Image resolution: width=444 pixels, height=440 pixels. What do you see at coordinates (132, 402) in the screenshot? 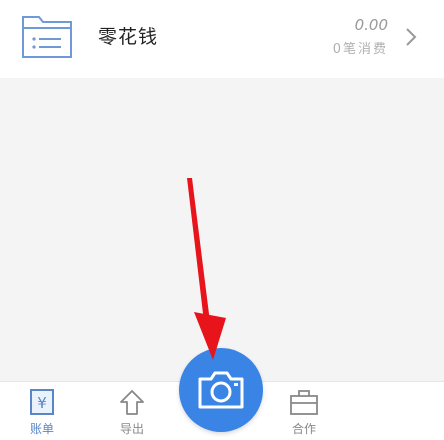
I see `export-upload-icon` at bounding box center [132, 402].